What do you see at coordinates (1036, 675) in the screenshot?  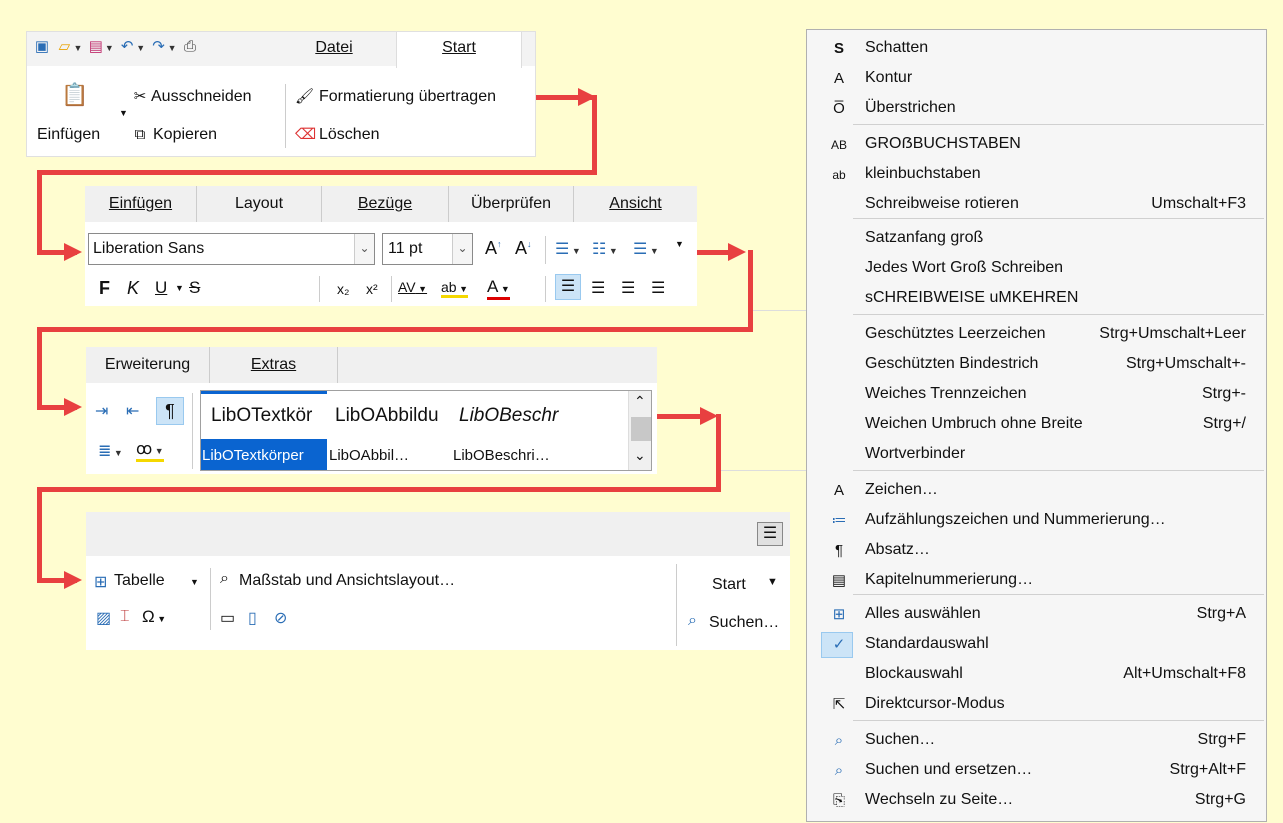 I see `menu-item: Blockauswahl Alt+Umschalt+F8` at bounding box center [1036, 675].